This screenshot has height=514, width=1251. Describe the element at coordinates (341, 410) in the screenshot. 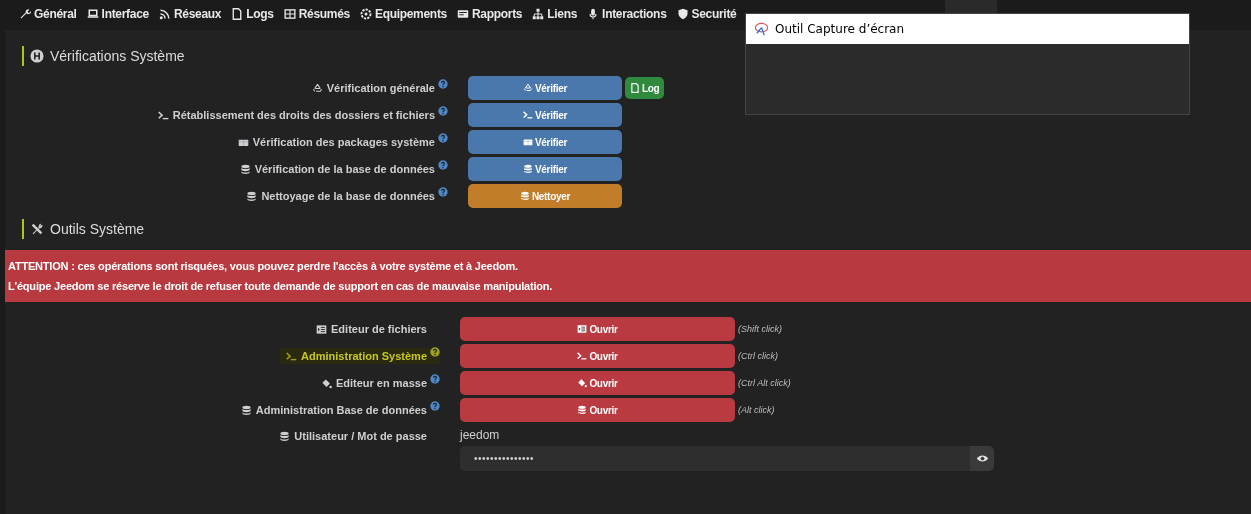

I see `form-label: Administration Base de données` at that location.